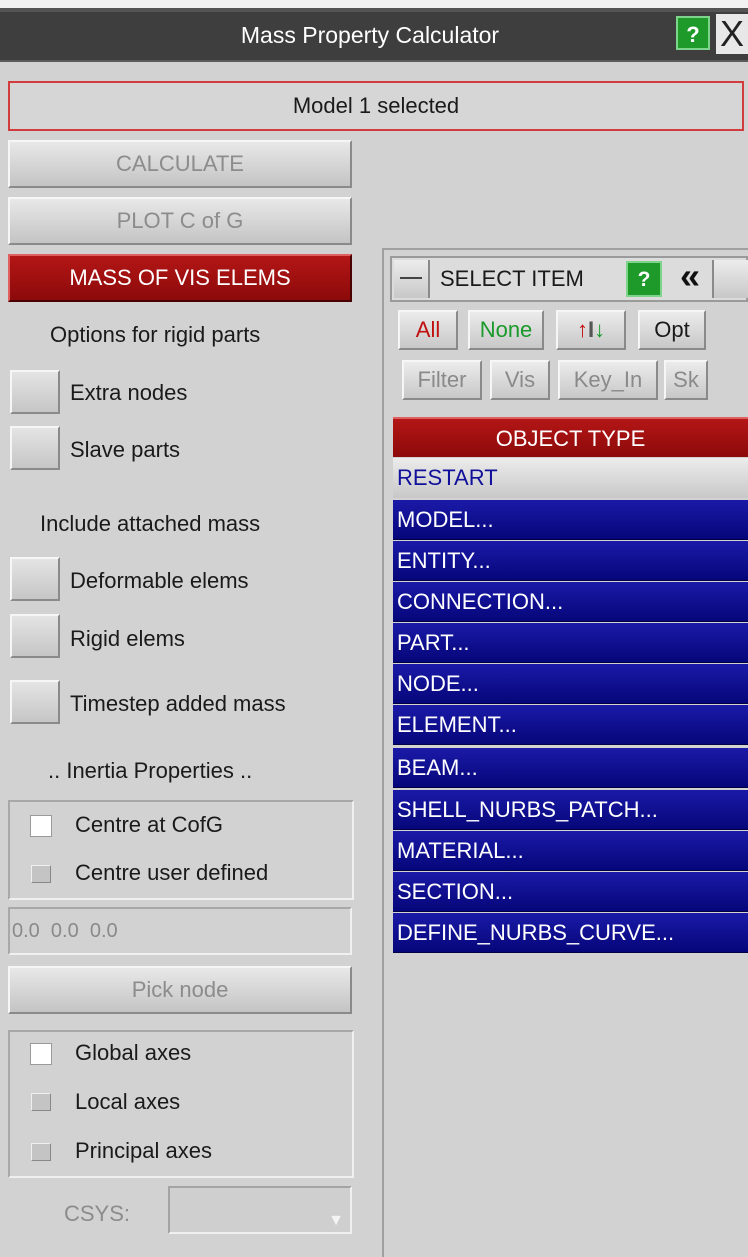 Image resolution: width=748 pixels, height=1257 pixels. Describe the element at coordinates (129, 392) in the screenshot. I see `extra-nodes-label: Extra nodes` at that location.